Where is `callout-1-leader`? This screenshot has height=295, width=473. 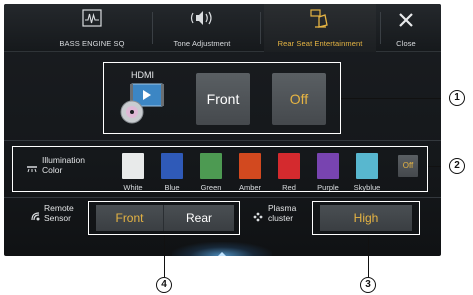
callout-1-leader is located at coordinates (391, 98).